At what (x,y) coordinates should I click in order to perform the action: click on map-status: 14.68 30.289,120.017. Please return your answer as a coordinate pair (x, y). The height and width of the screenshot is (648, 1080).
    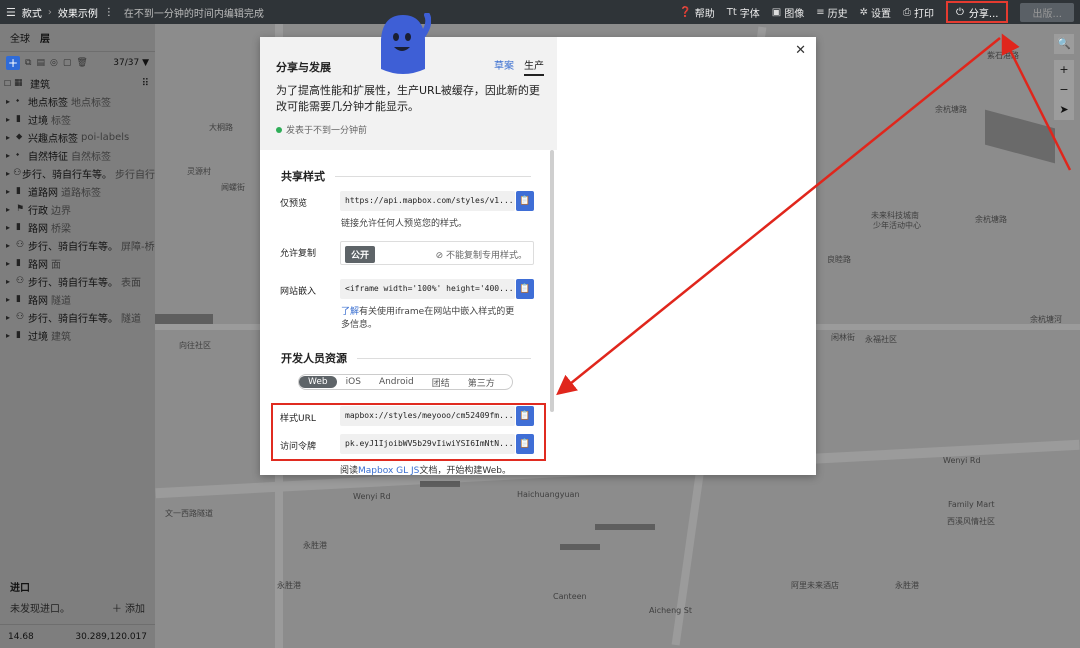
    Looking at the image, I should click on (77, 636).